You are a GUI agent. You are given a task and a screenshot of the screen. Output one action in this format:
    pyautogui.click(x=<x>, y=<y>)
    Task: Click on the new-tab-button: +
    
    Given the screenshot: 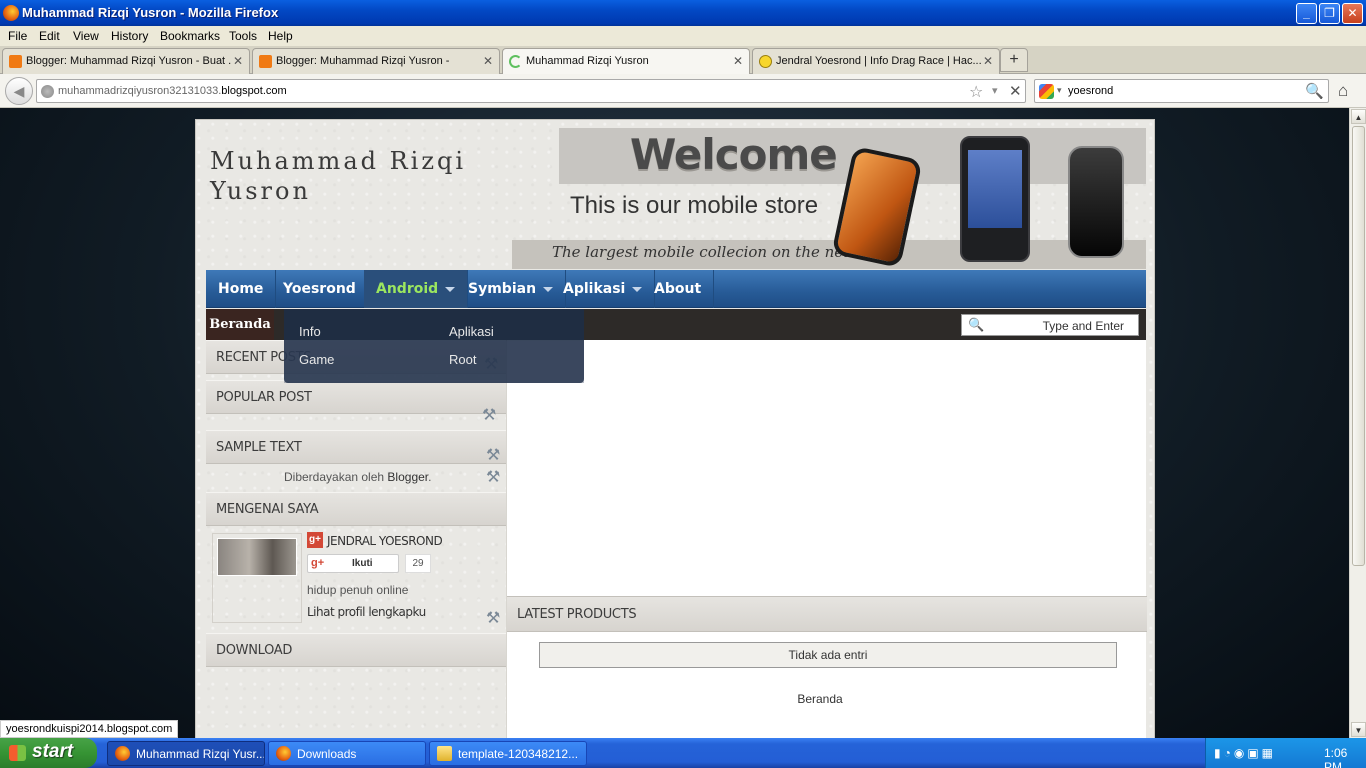 What is the action you would take?
    pyautogui.click(x=1014, y=60)
    